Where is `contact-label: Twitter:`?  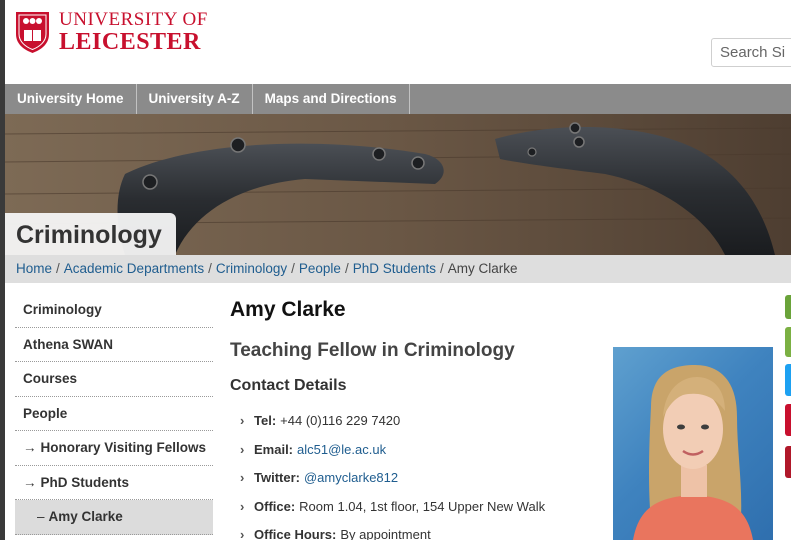
contact-label: Twitter: is located at coordinates (277, 477).